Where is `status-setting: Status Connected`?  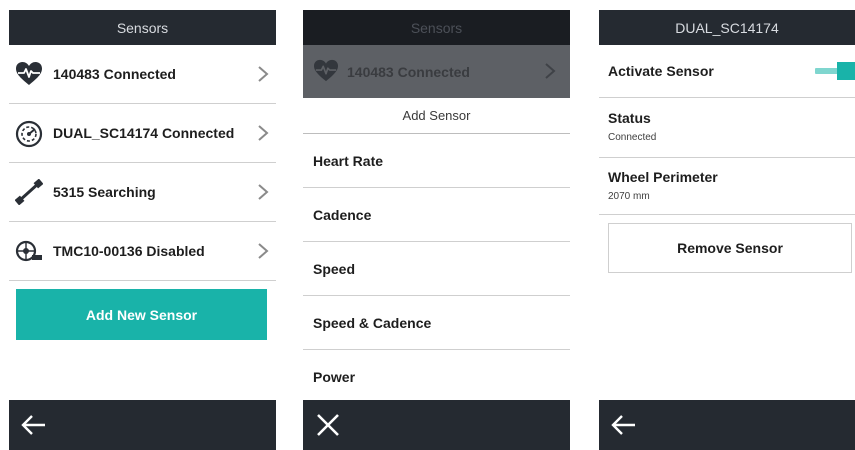 status-setting: Status Connected is located at coordinates (727, 128).